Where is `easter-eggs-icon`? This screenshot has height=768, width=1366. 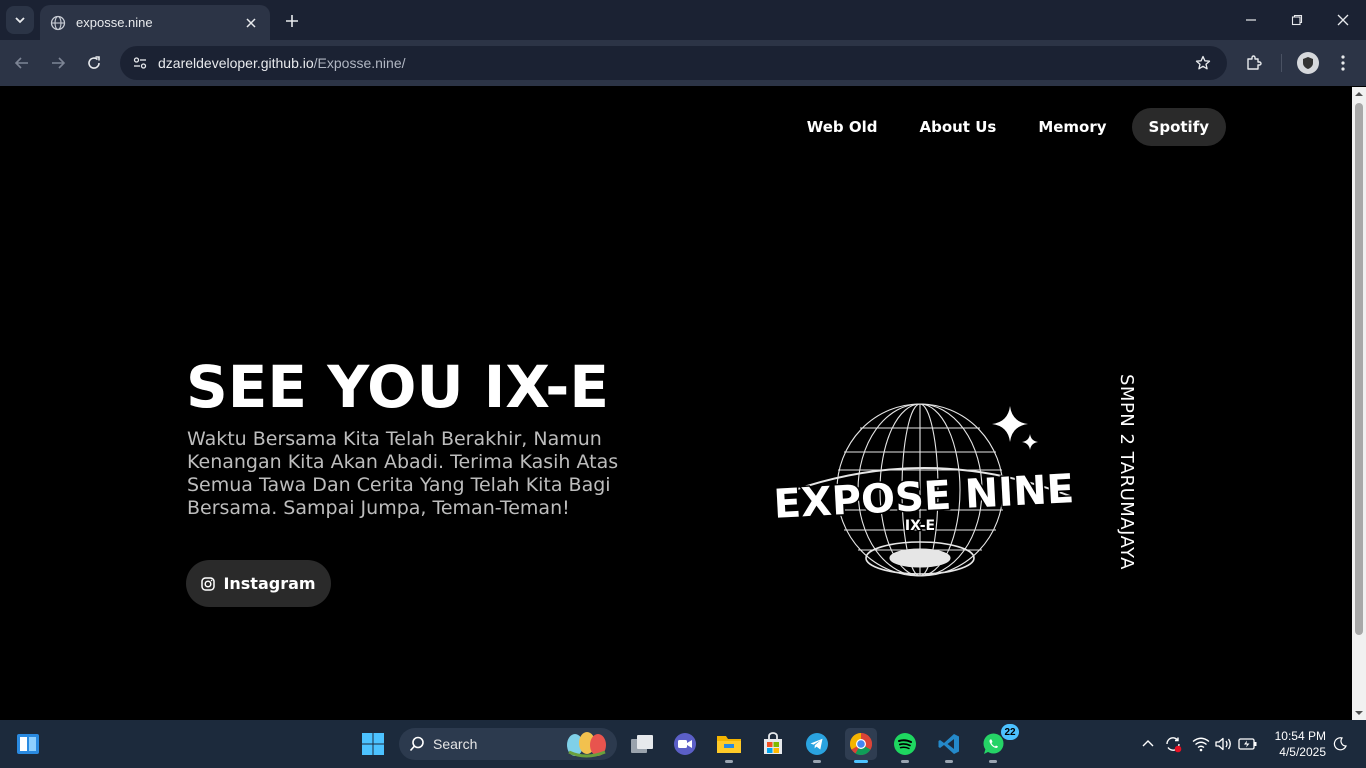 easter-eggs-icon is located at coordinates (586, 745).